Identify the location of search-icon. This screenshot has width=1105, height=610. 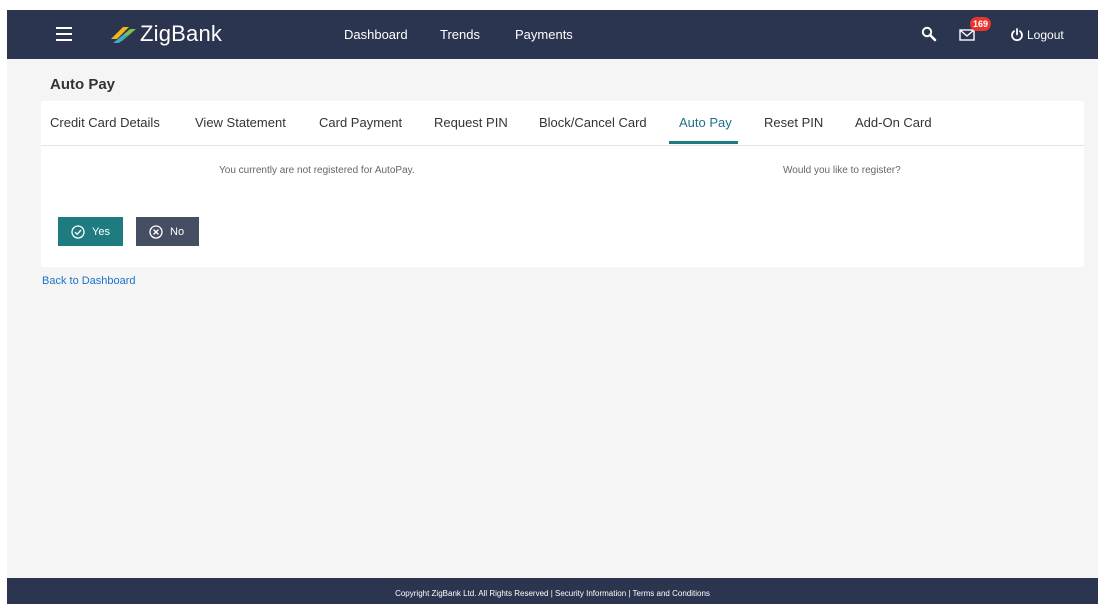
(929, 34).